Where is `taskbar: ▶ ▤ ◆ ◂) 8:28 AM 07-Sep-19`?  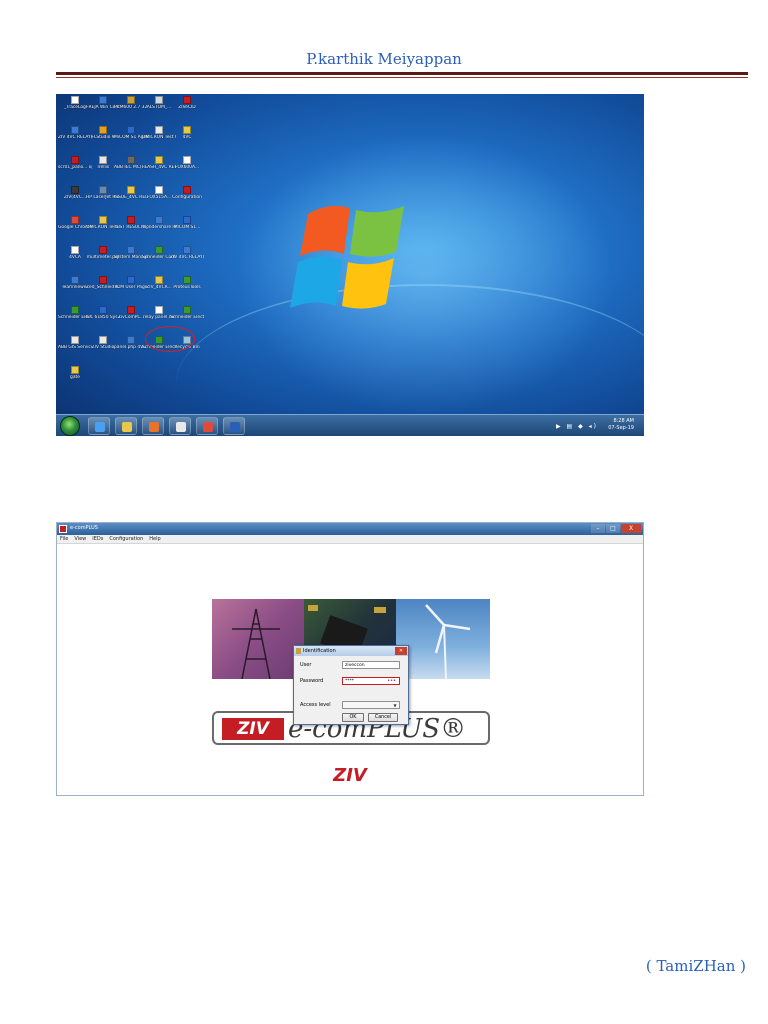
taskbar: ▶ ▤ ◆ ◂) 8:28 AM 07-Sep-19 is located at coordinates (350, 425).